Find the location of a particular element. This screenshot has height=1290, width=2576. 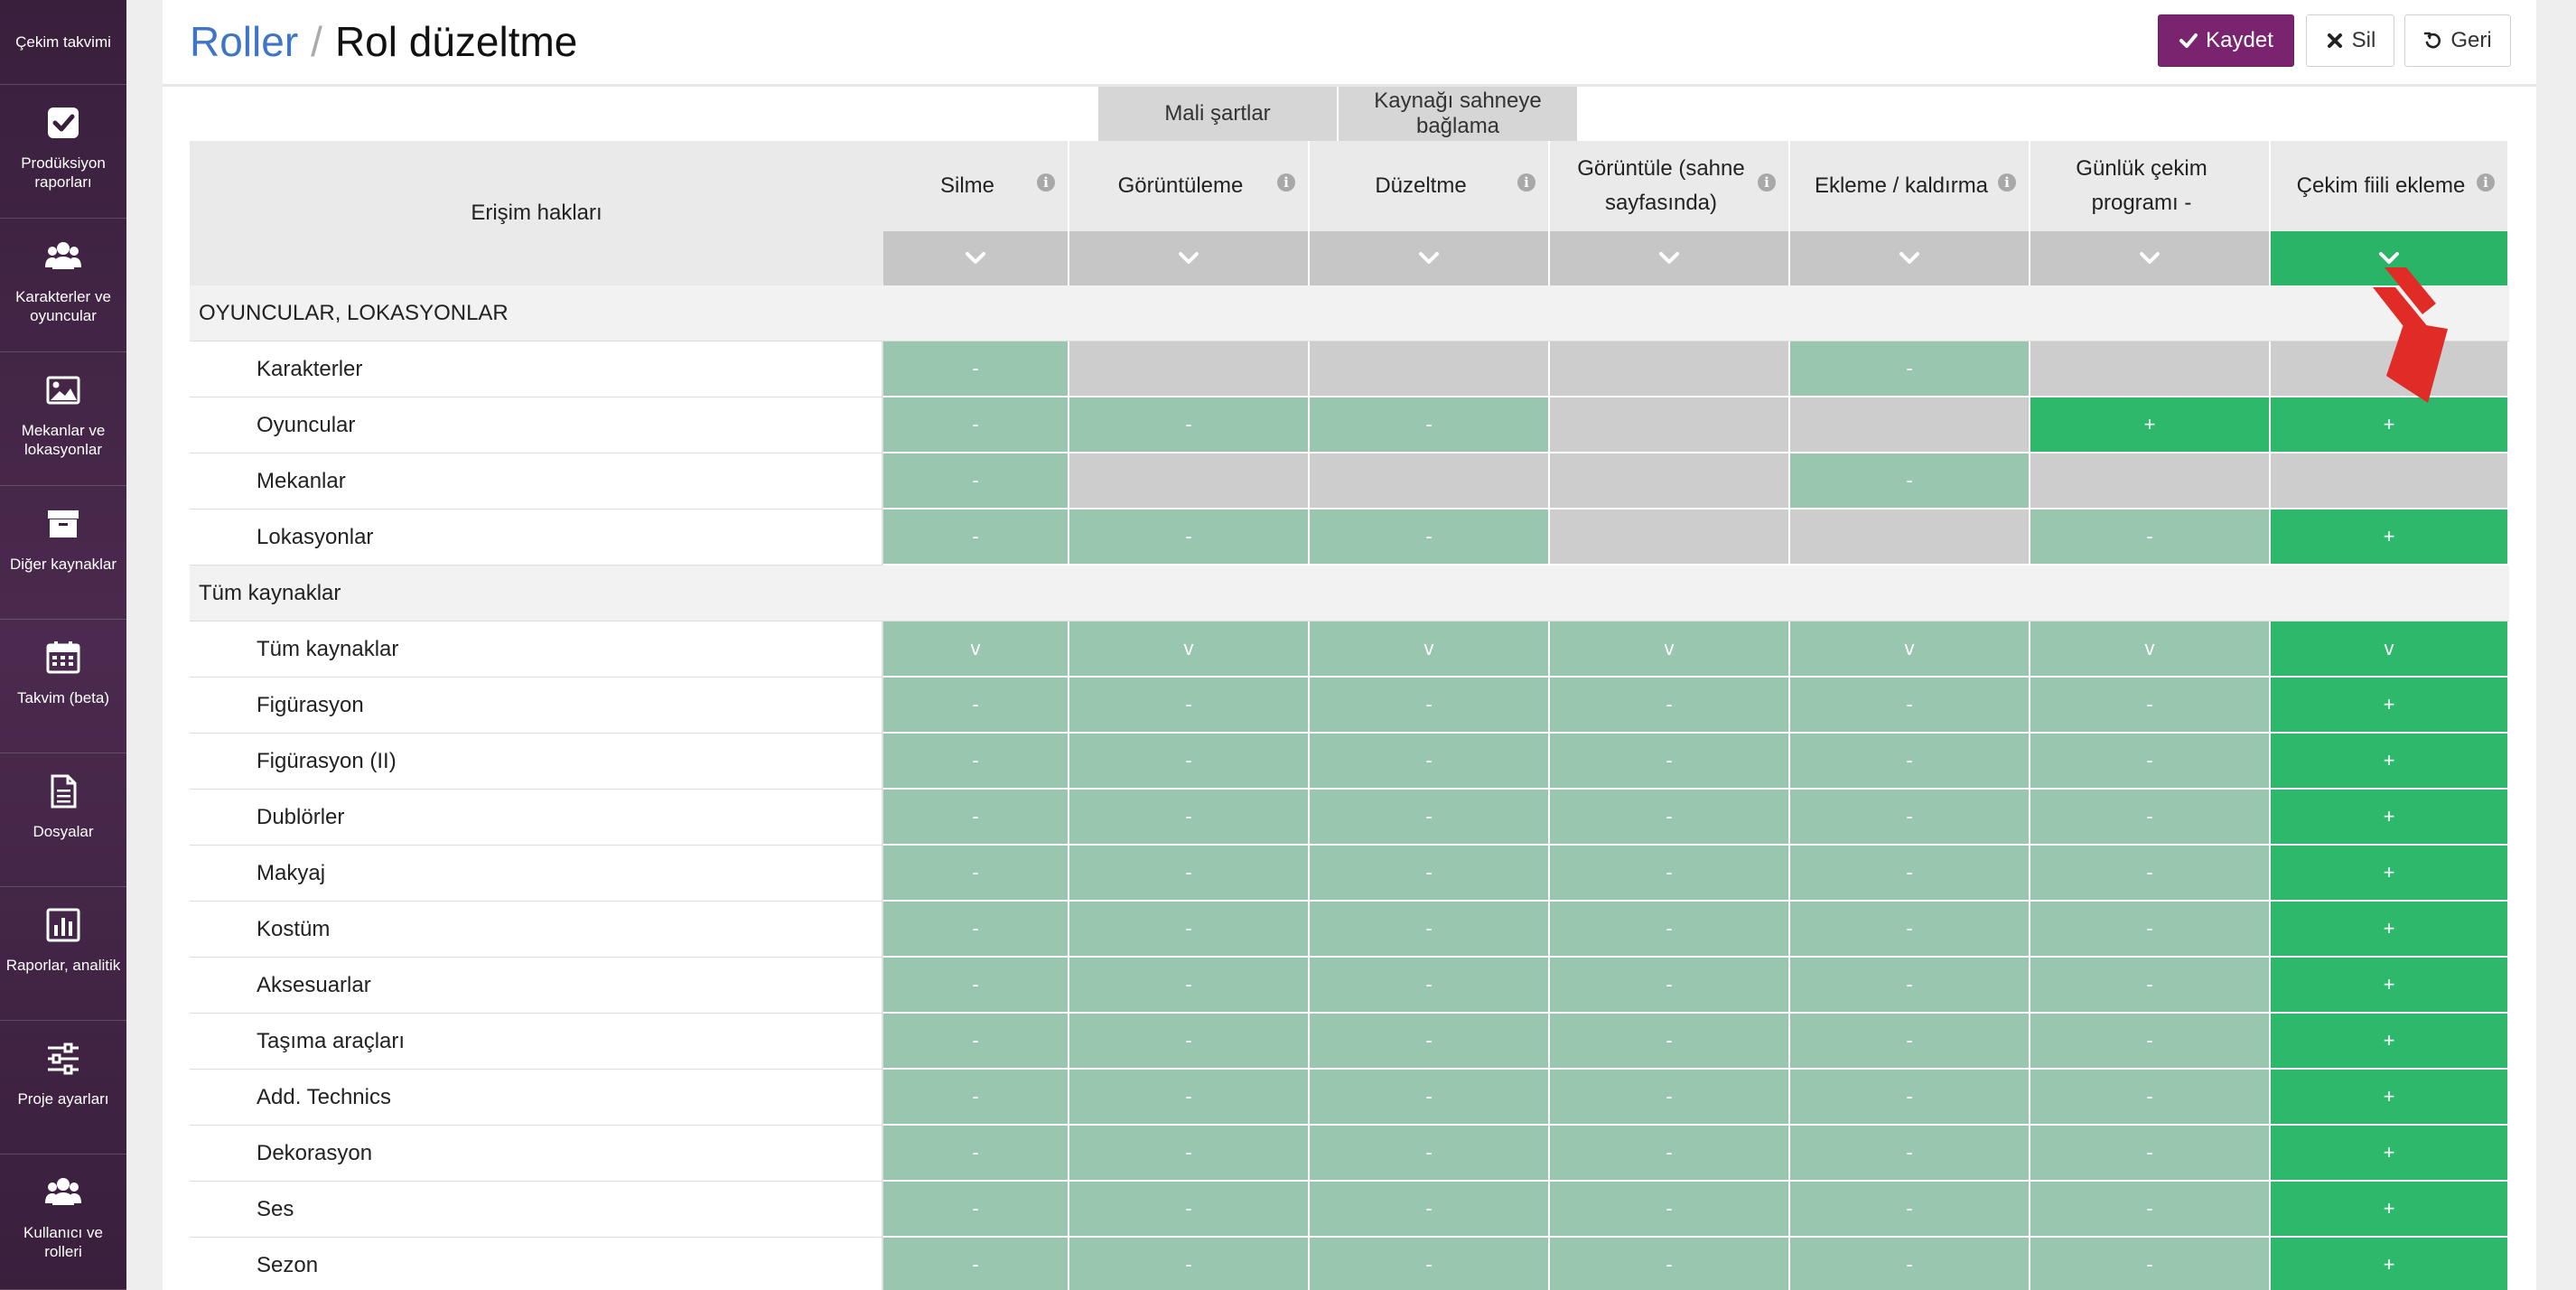

sidebar-item-project-settings: Proje ayarları is located at coordinates (63, 1087).